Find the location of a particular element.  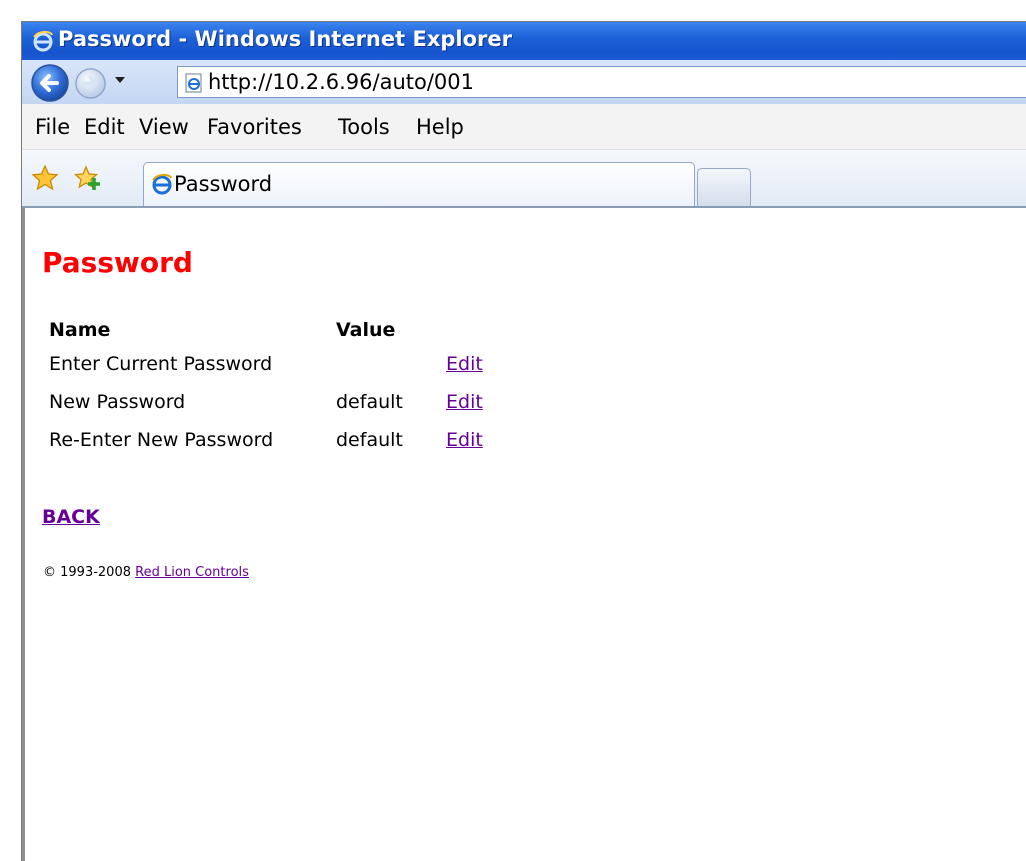

tab-bar: Password is located at coordinates (524, 179).